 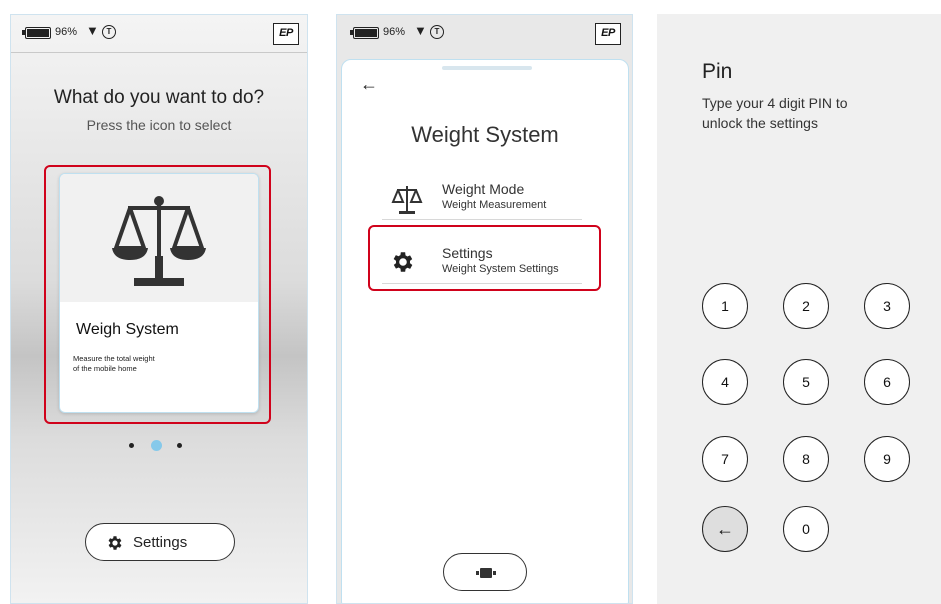 I want to click on keypad-key-9: 9, so click(x=887, y=459).